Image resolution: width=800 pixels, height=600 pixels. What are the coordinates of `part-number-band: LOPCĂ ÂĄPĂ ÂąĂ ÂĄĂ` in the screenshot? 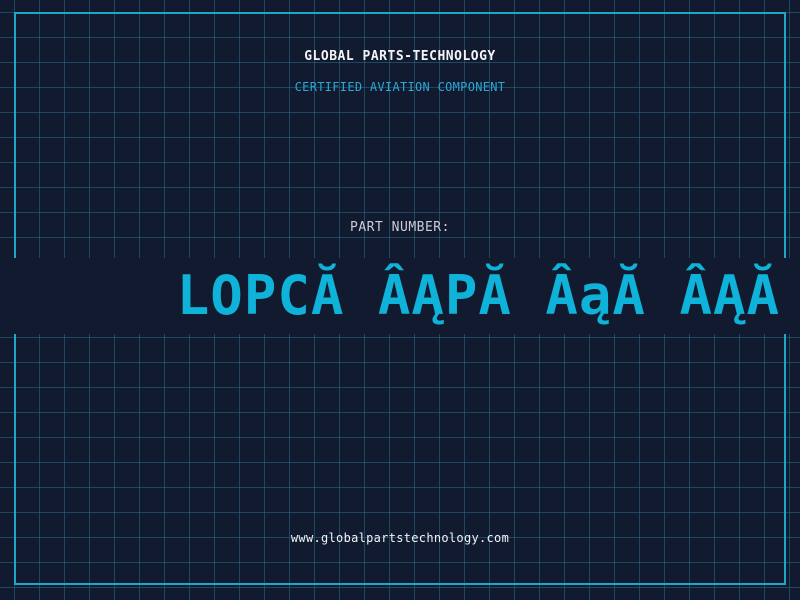 It's located at (400, 296).